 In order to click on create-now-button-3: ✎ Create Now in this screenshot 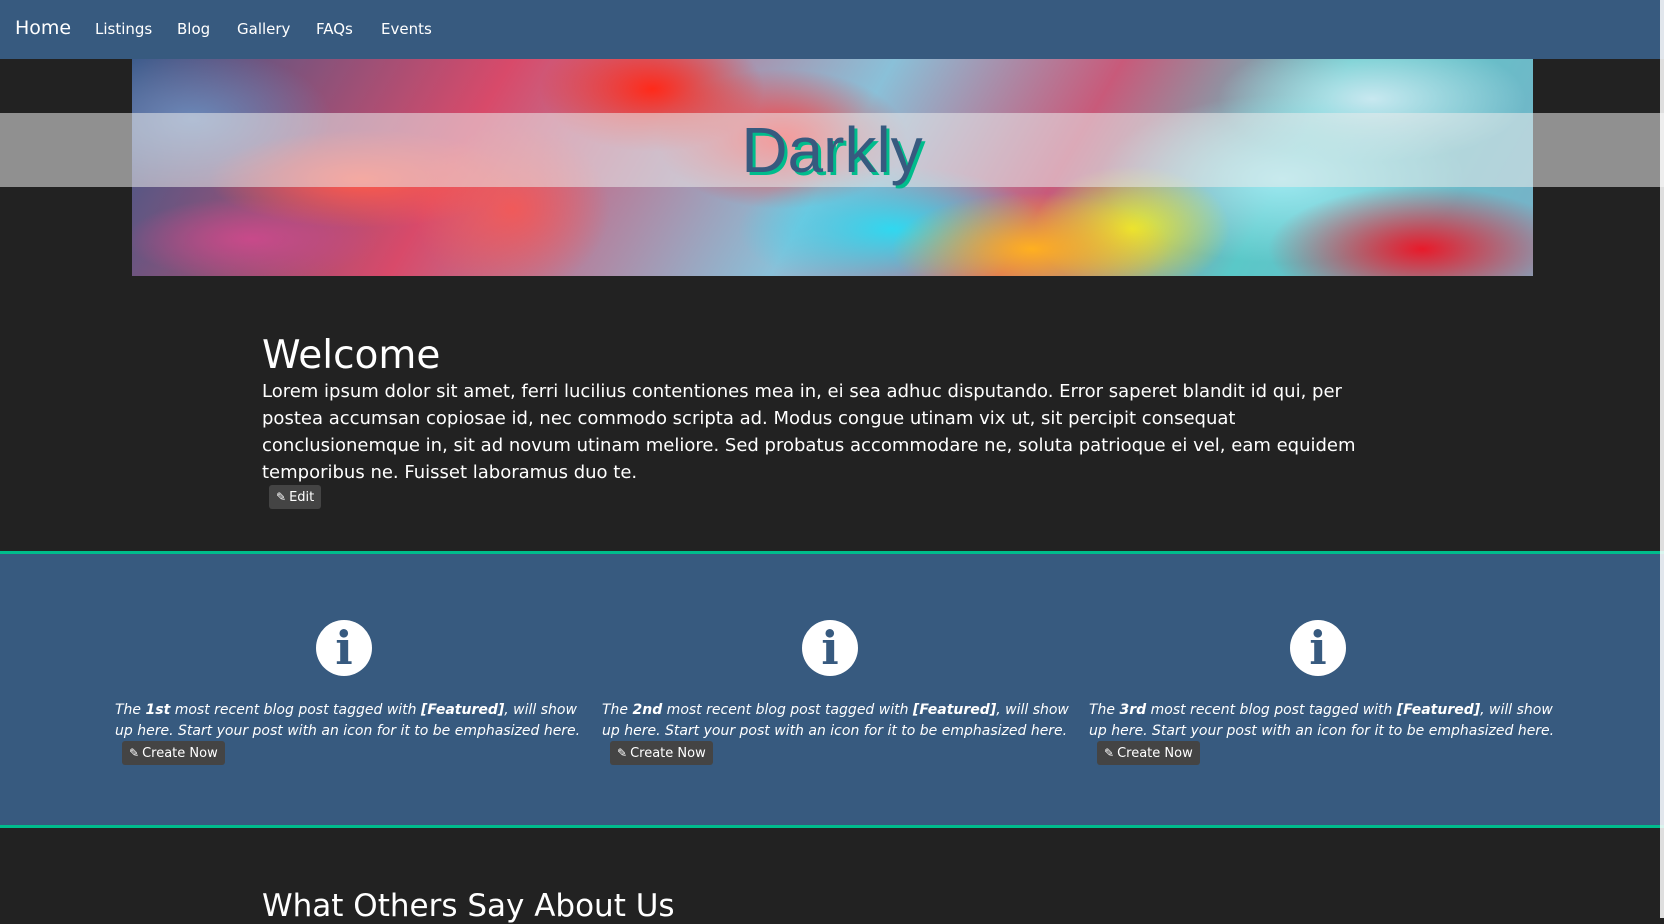, I will do `click(1148, 753)`.